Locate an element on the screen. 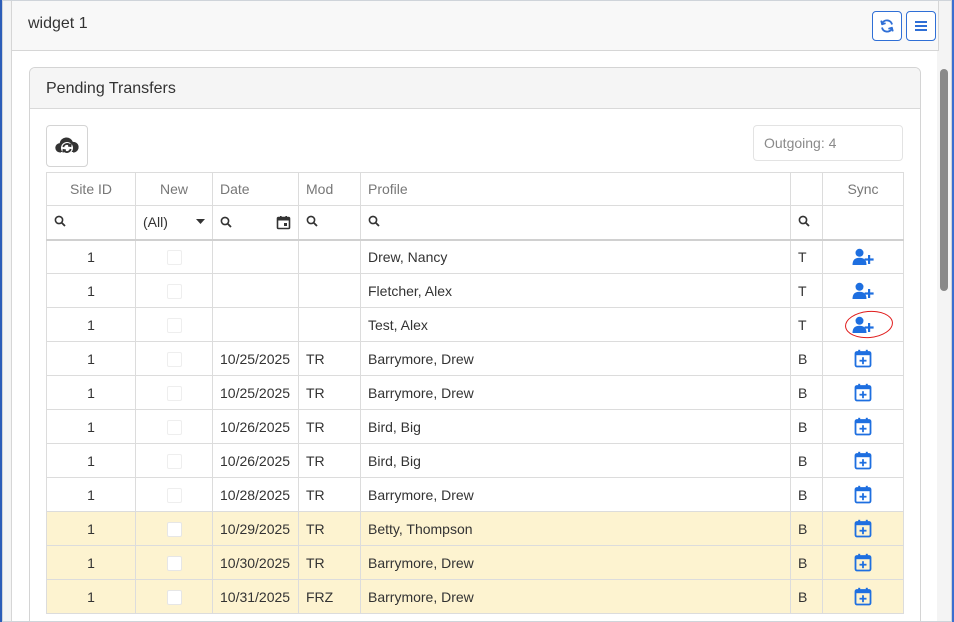 Image resolution: width=954 pixels, height=622 pixels. refresh-icon is located at coordinates (887, 26).